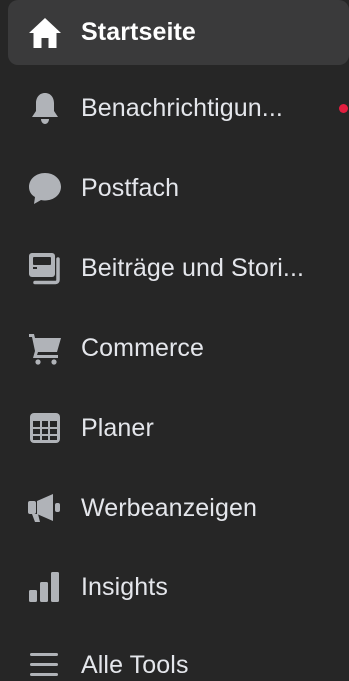 Image resolution: width=349 pixels, height=681 pixels. Describe the element at coordinates (45, 663) in the screenshot. I see `menu-lines-icon` at that location.